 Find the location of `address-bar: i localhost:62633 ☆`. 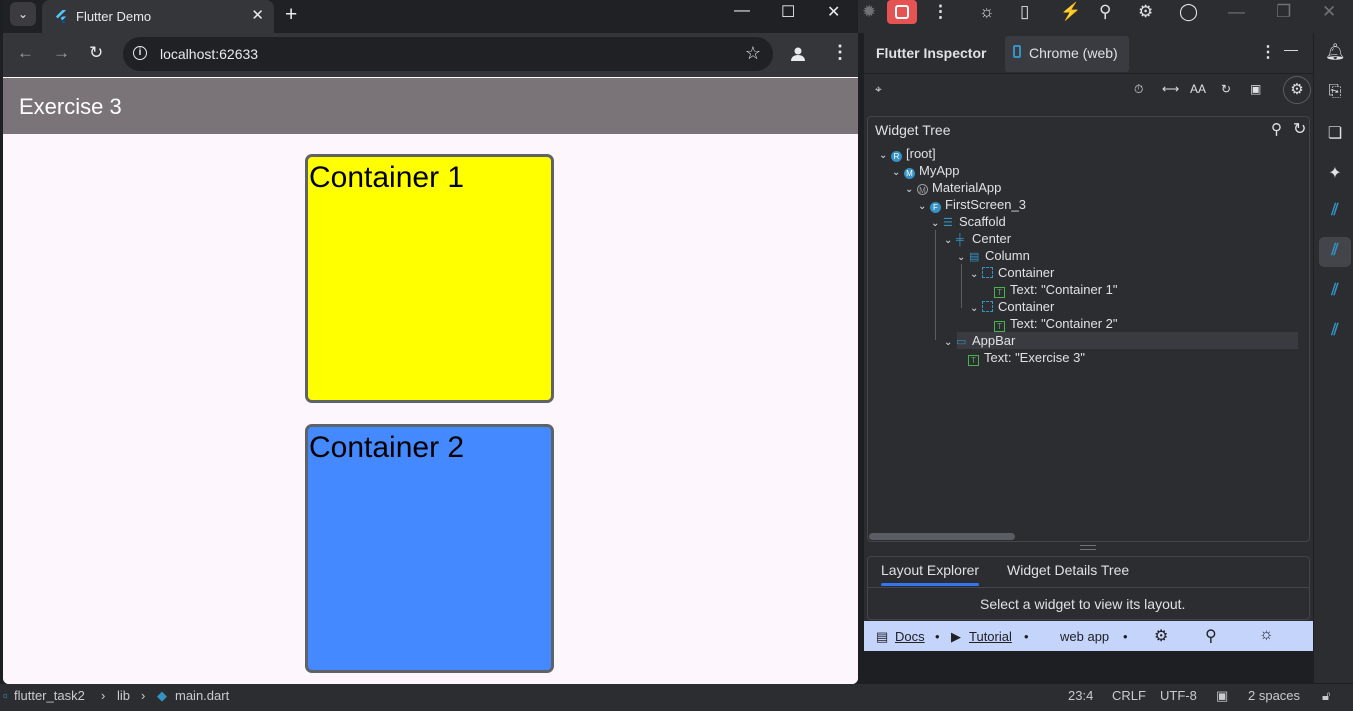

address-bar: i localhost:62633 ☆ is located at coordinates (448, 54).